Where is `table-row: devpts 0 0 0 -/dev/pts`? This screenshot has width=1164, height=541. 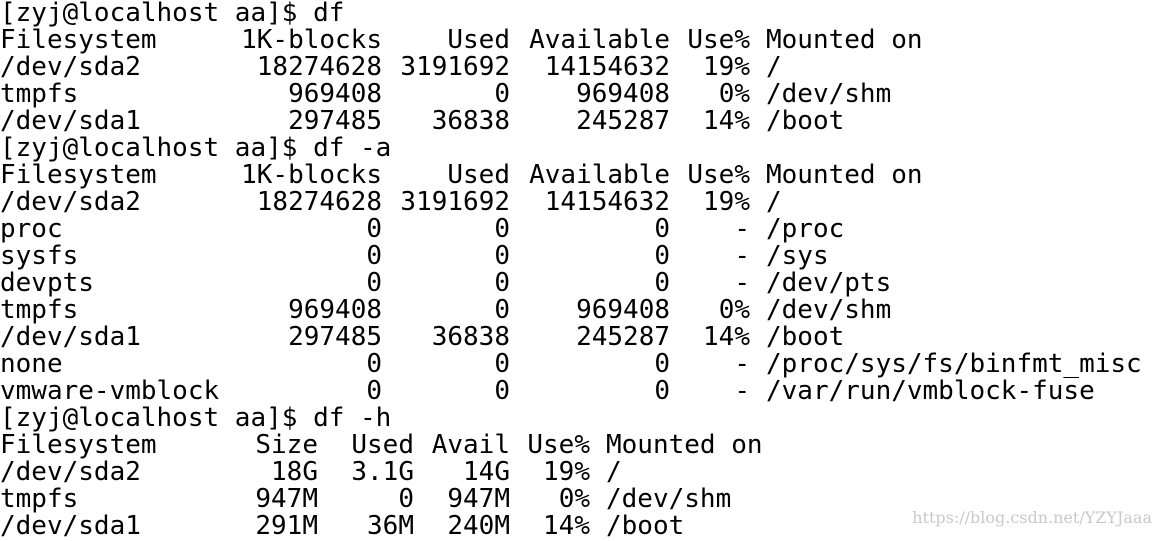
table-row: devpts 0 0 0 -/dev/pts is located at coordinates (582, 283).